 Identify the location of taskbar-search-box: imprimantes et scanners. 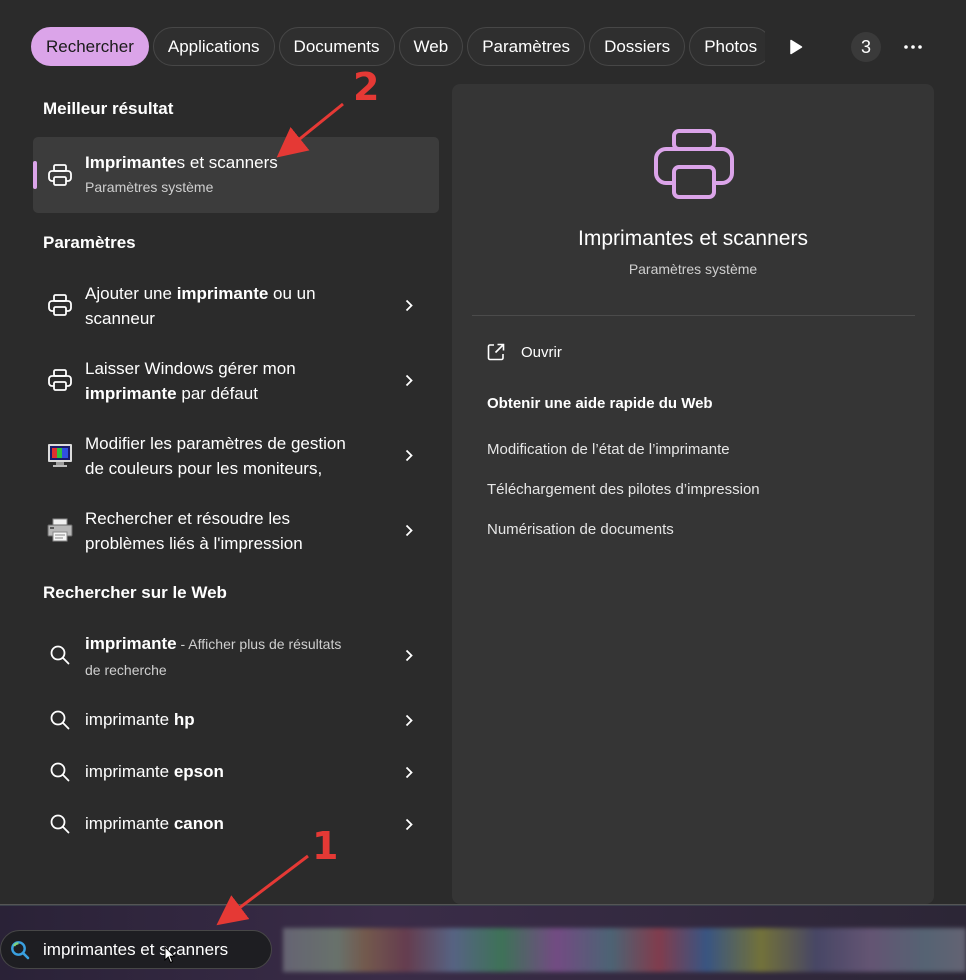
(136, 949).